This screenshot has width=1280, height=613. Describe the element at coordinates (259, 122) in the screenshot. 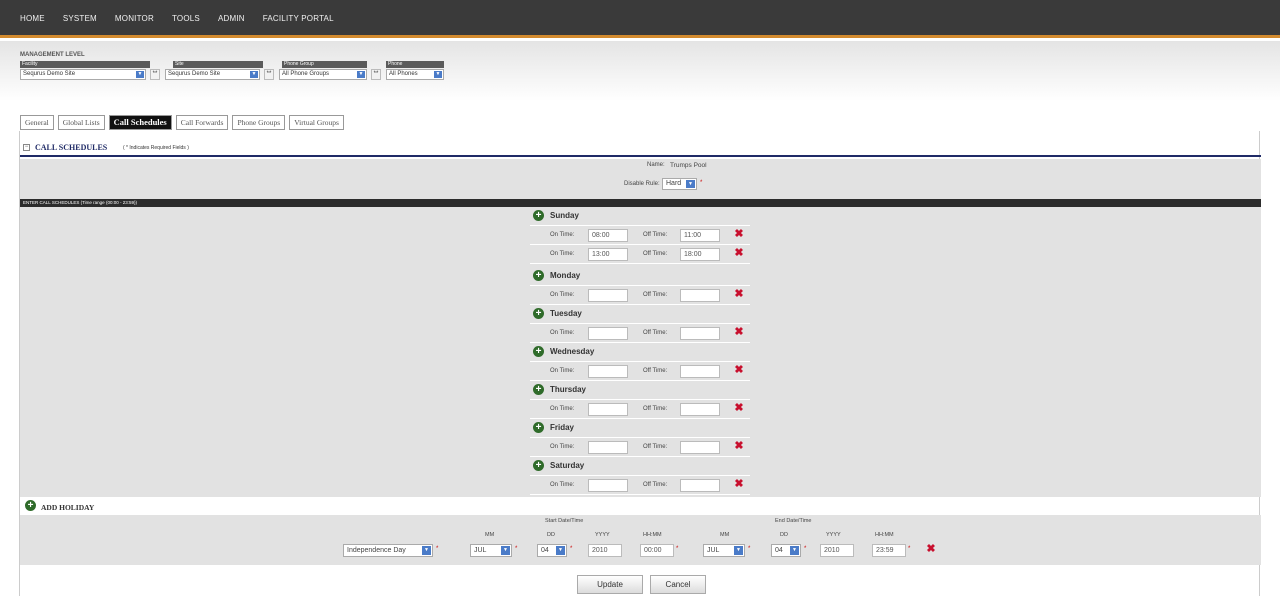

I see `tab-phone-groups: Phone Groups` at that location.